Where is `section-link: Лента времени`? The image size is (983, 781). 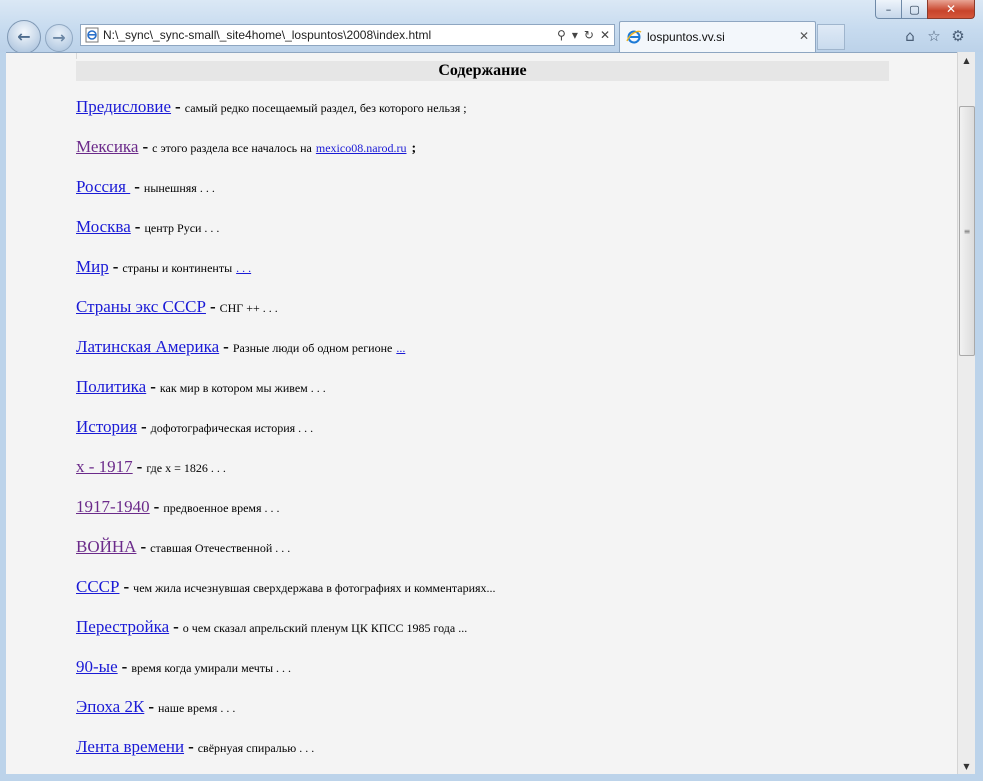 section-link: Лента времени is located at coordinates (130, 746).